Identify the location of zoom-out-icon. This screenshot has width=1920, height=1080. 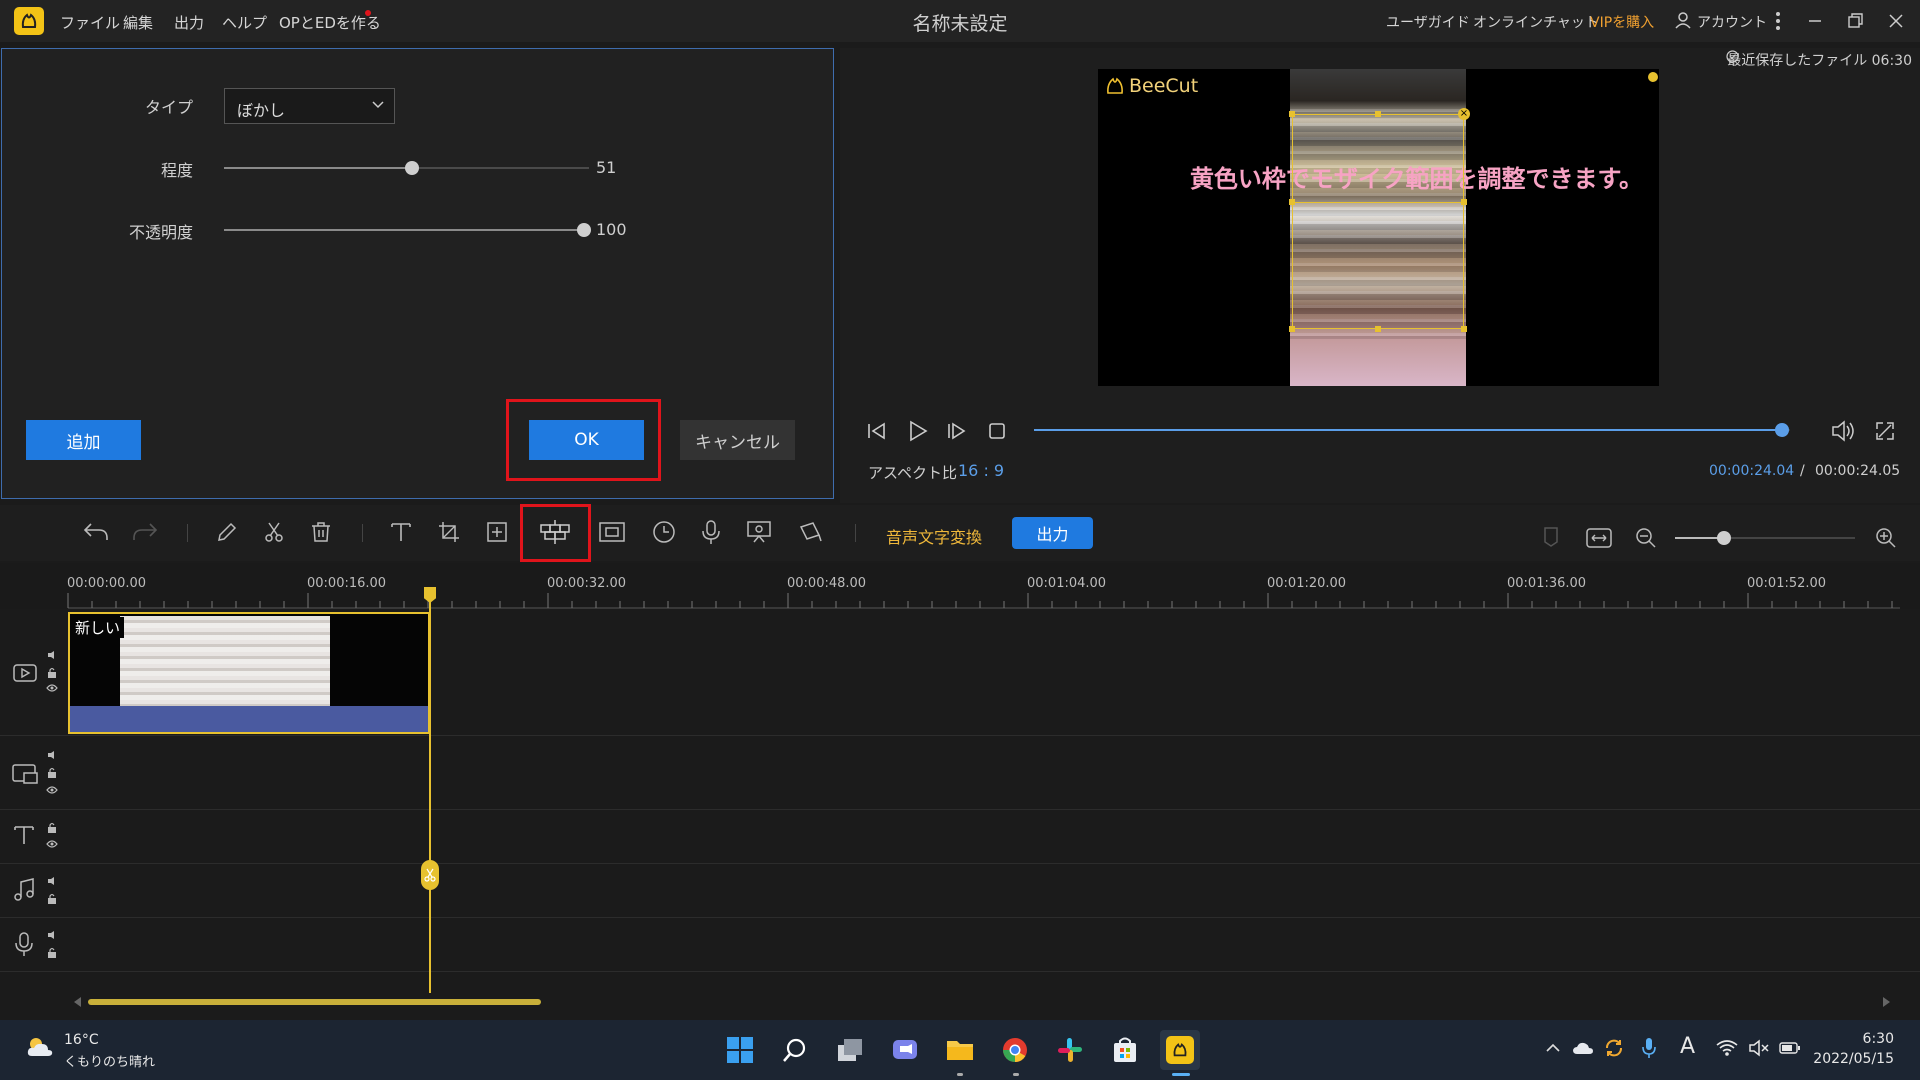
(1646, 538).